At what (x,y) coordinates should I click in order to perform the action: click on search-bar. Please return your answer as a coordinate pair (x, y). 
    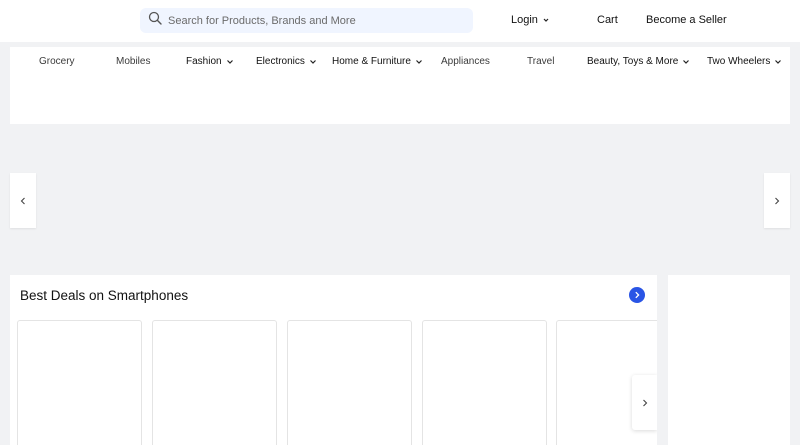
    Looking at the image, I should click on (306, 20).